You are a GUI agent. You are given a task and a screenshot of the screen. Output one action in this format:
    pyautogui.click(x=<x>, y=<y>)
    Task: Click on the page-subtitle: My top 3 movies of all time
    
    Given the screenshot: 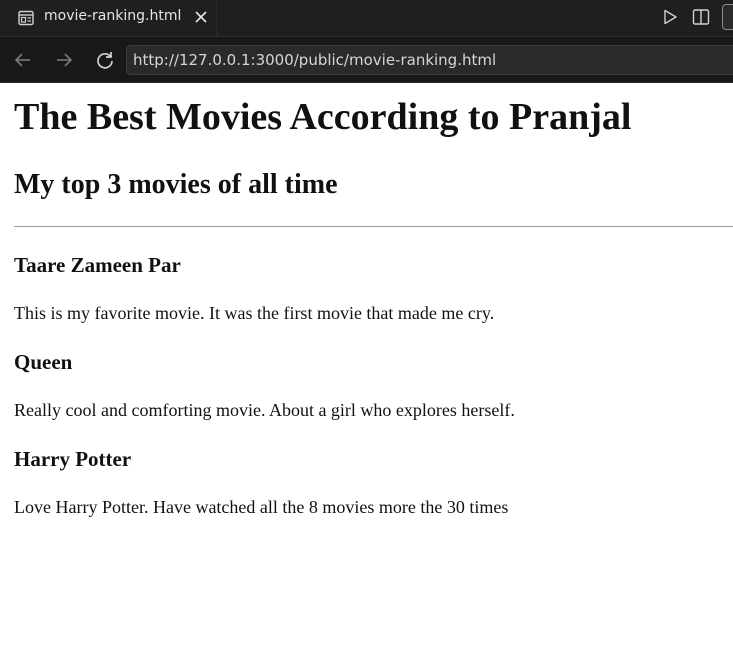 What is the action you would take?
    pyautogui.click(x=176, y=184)
    